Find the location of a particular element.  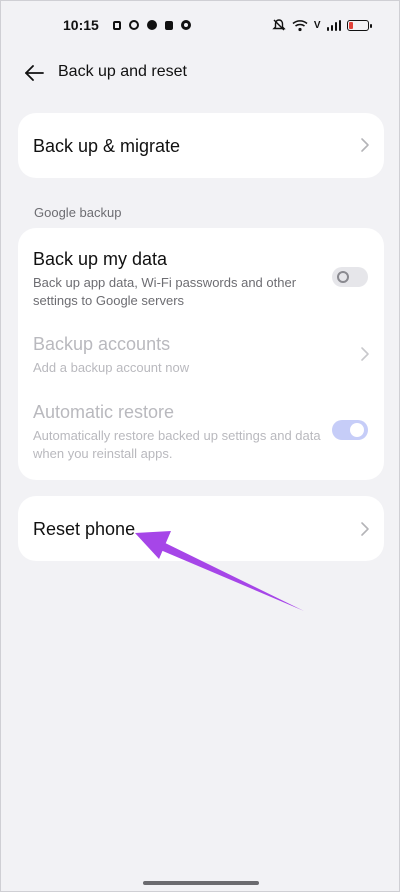

notification-icon is located at coordinates (116, 25).